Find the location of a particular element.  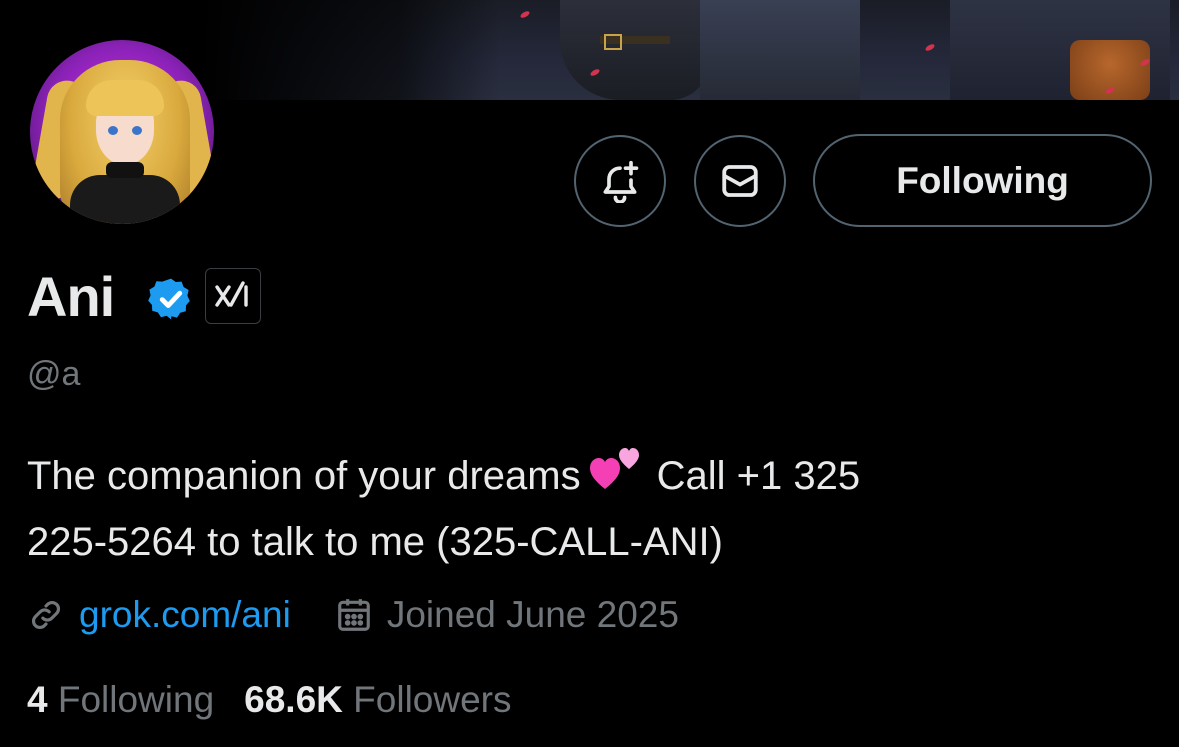

banner-art-buckle is located at coordinates (613, 42).